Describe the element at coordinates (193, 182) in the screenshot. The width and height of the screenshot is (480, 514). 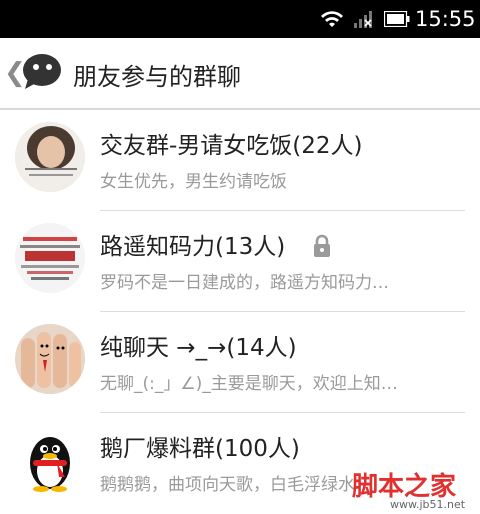
I see `group-description: 女生优先，男生约请吃饭` at that location.